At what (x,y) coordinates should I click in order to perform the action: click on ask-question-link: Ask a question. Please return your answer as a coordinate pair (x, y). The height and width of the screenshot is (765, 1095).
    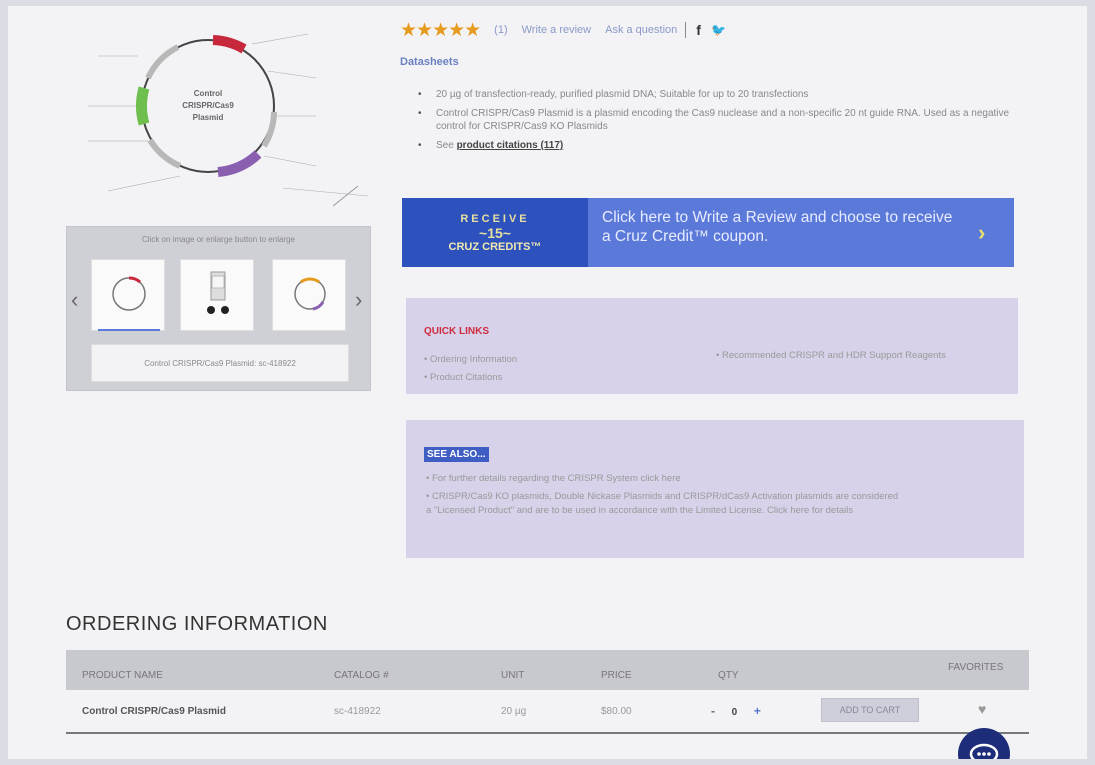
    Looking at the image, I should click on (641, 30).